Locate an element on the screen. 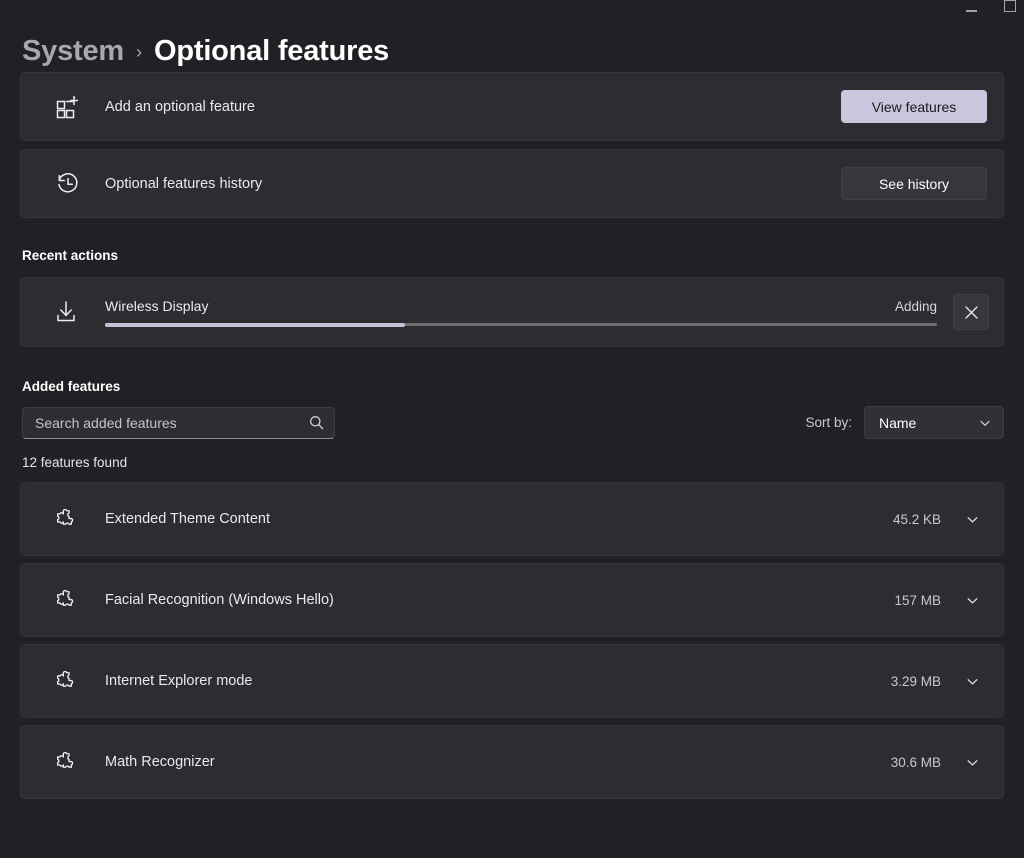  sort-by-label: Sort by: is located at coordinates (828, 422).